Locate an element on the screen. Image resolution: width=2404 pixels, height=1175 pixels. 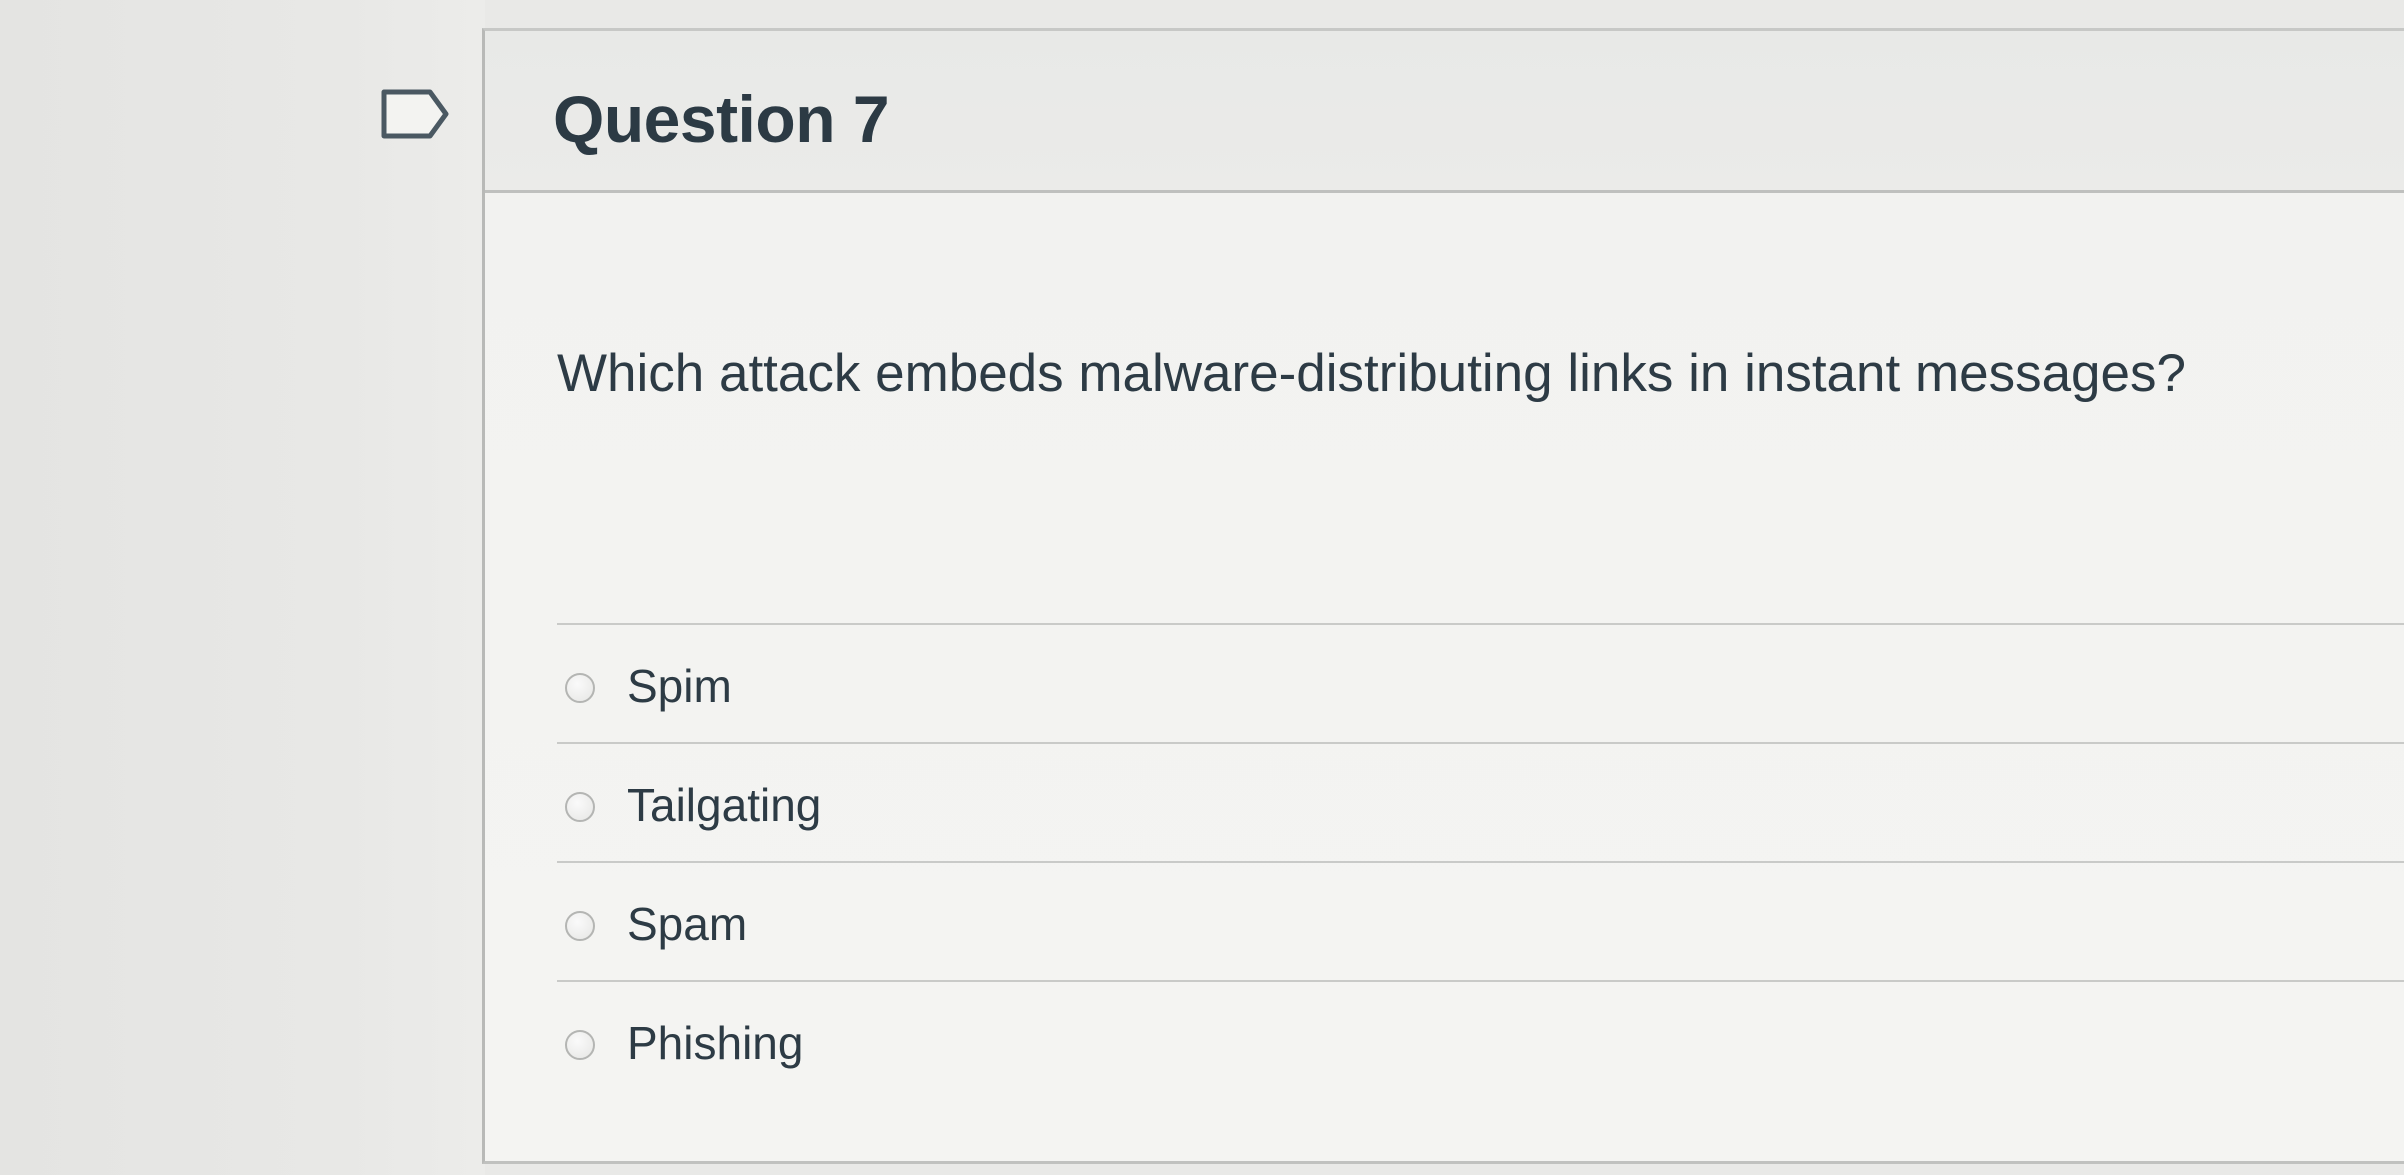
answer-option-phishing: Phishing is located at coordinates (1480, 1040).